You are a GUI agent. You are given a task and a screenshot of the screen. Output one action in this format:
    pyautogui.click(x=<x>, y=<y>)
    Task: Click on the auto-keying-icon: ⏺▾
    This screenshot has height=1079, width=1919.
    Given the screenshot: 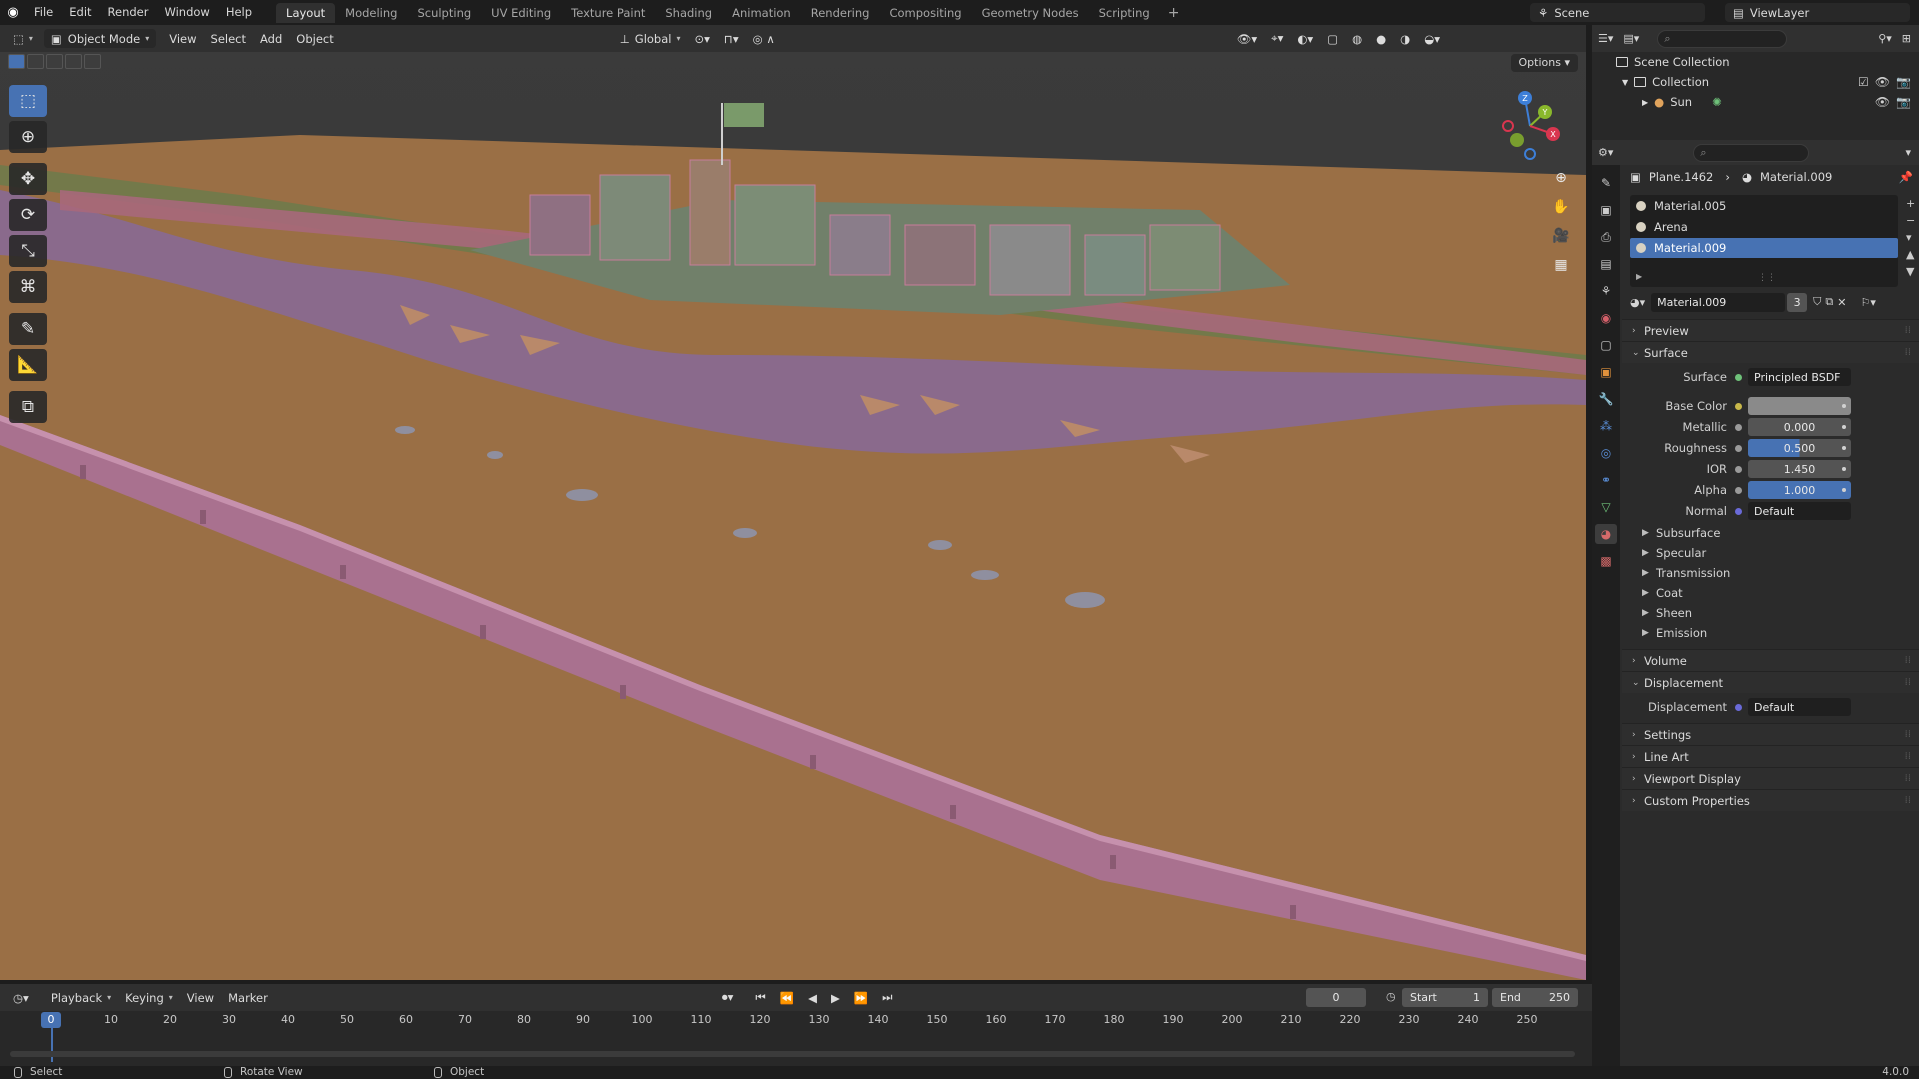 What is the action you would take?
    pyautogui.click(x=728, y=997)
    